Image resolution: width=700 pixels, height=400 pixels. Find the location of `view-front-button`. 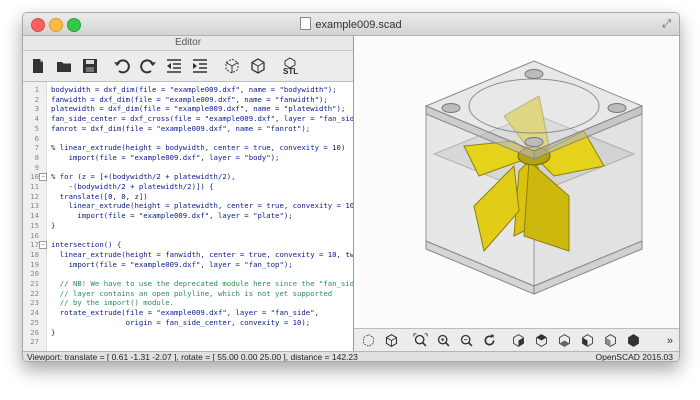

view-front-button is located at coordinates (610, 340).